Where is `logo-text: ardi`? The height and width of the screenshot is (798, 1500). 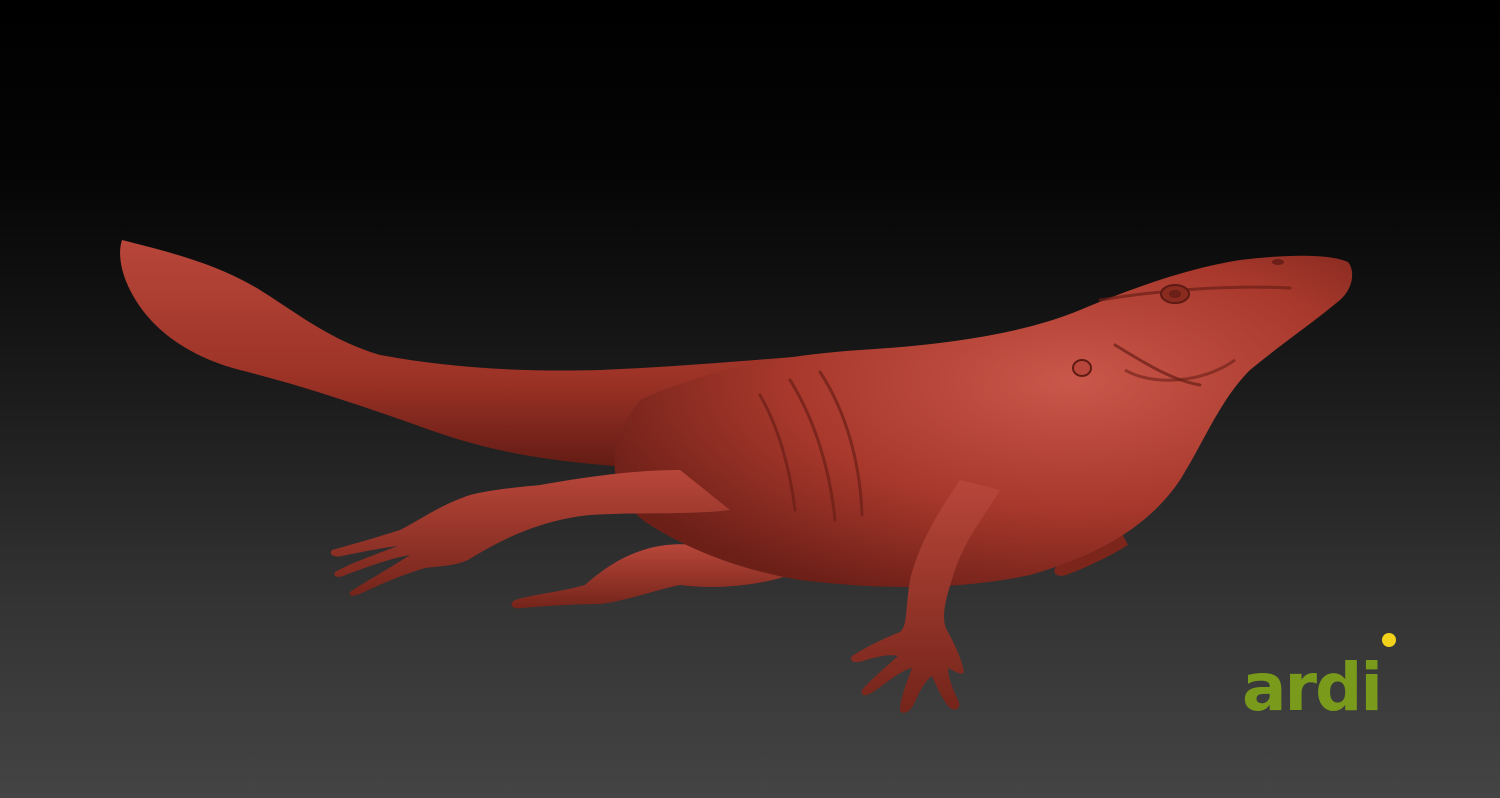
logo-text: ardi is located at coordinates (1311, 687).